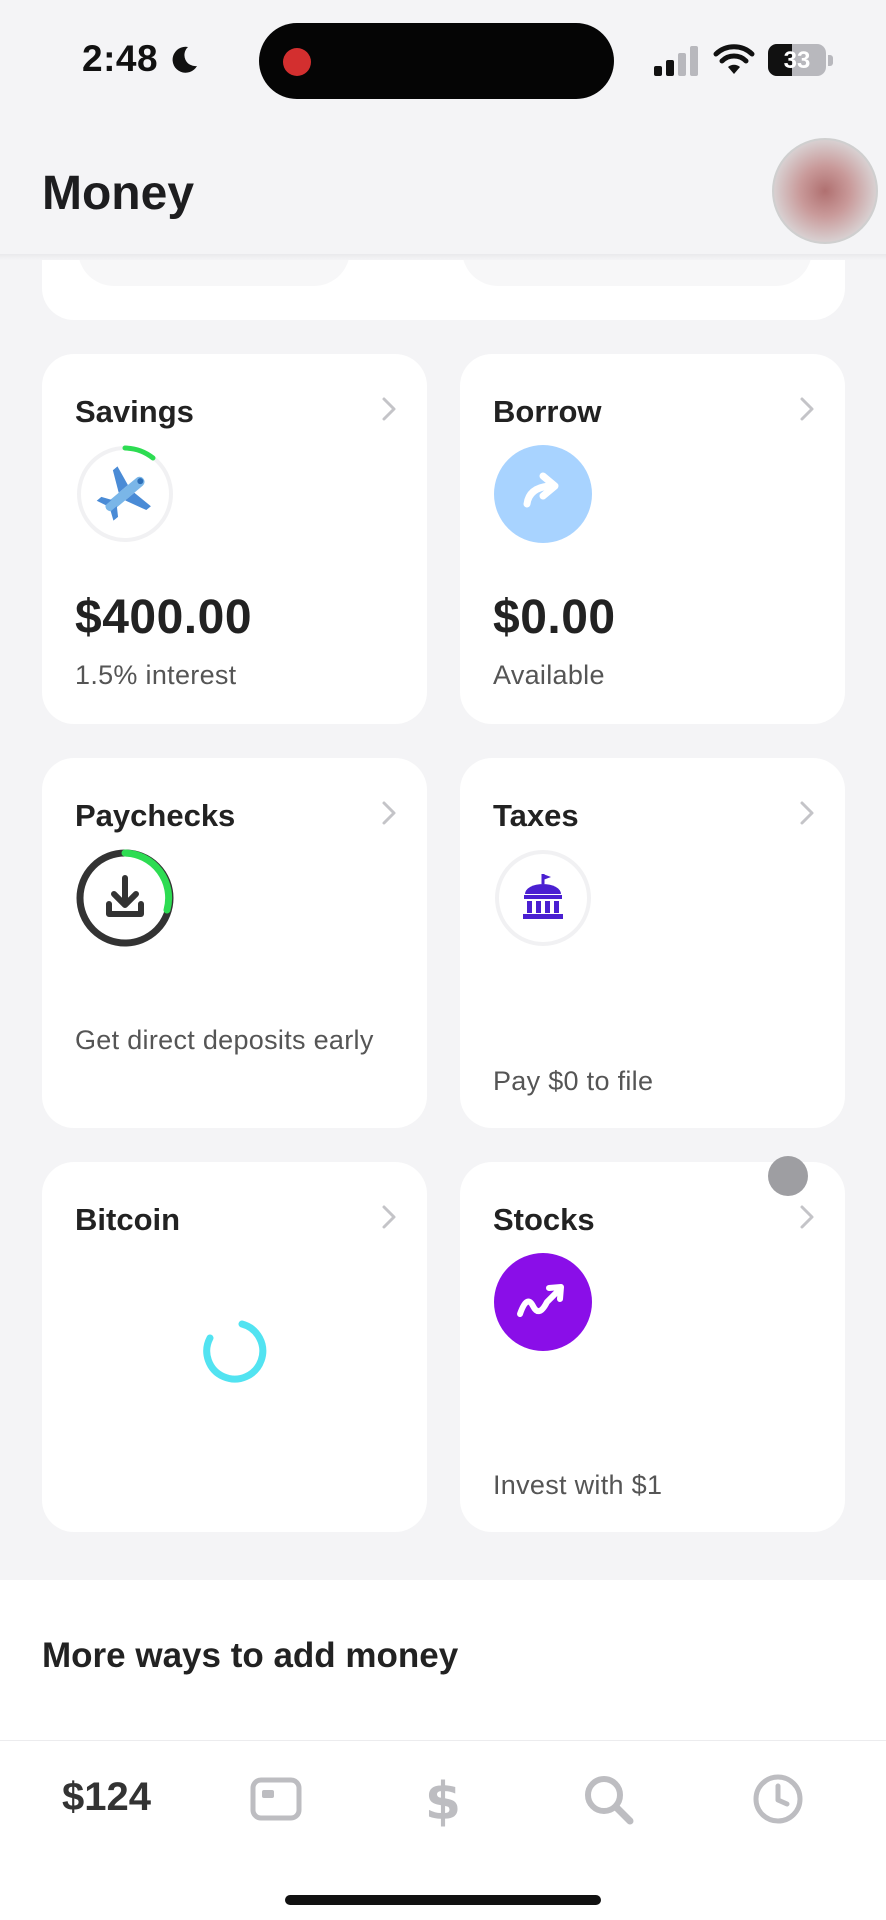  I want to click on stocks-description: Invest with $1, so click(578, 1485).